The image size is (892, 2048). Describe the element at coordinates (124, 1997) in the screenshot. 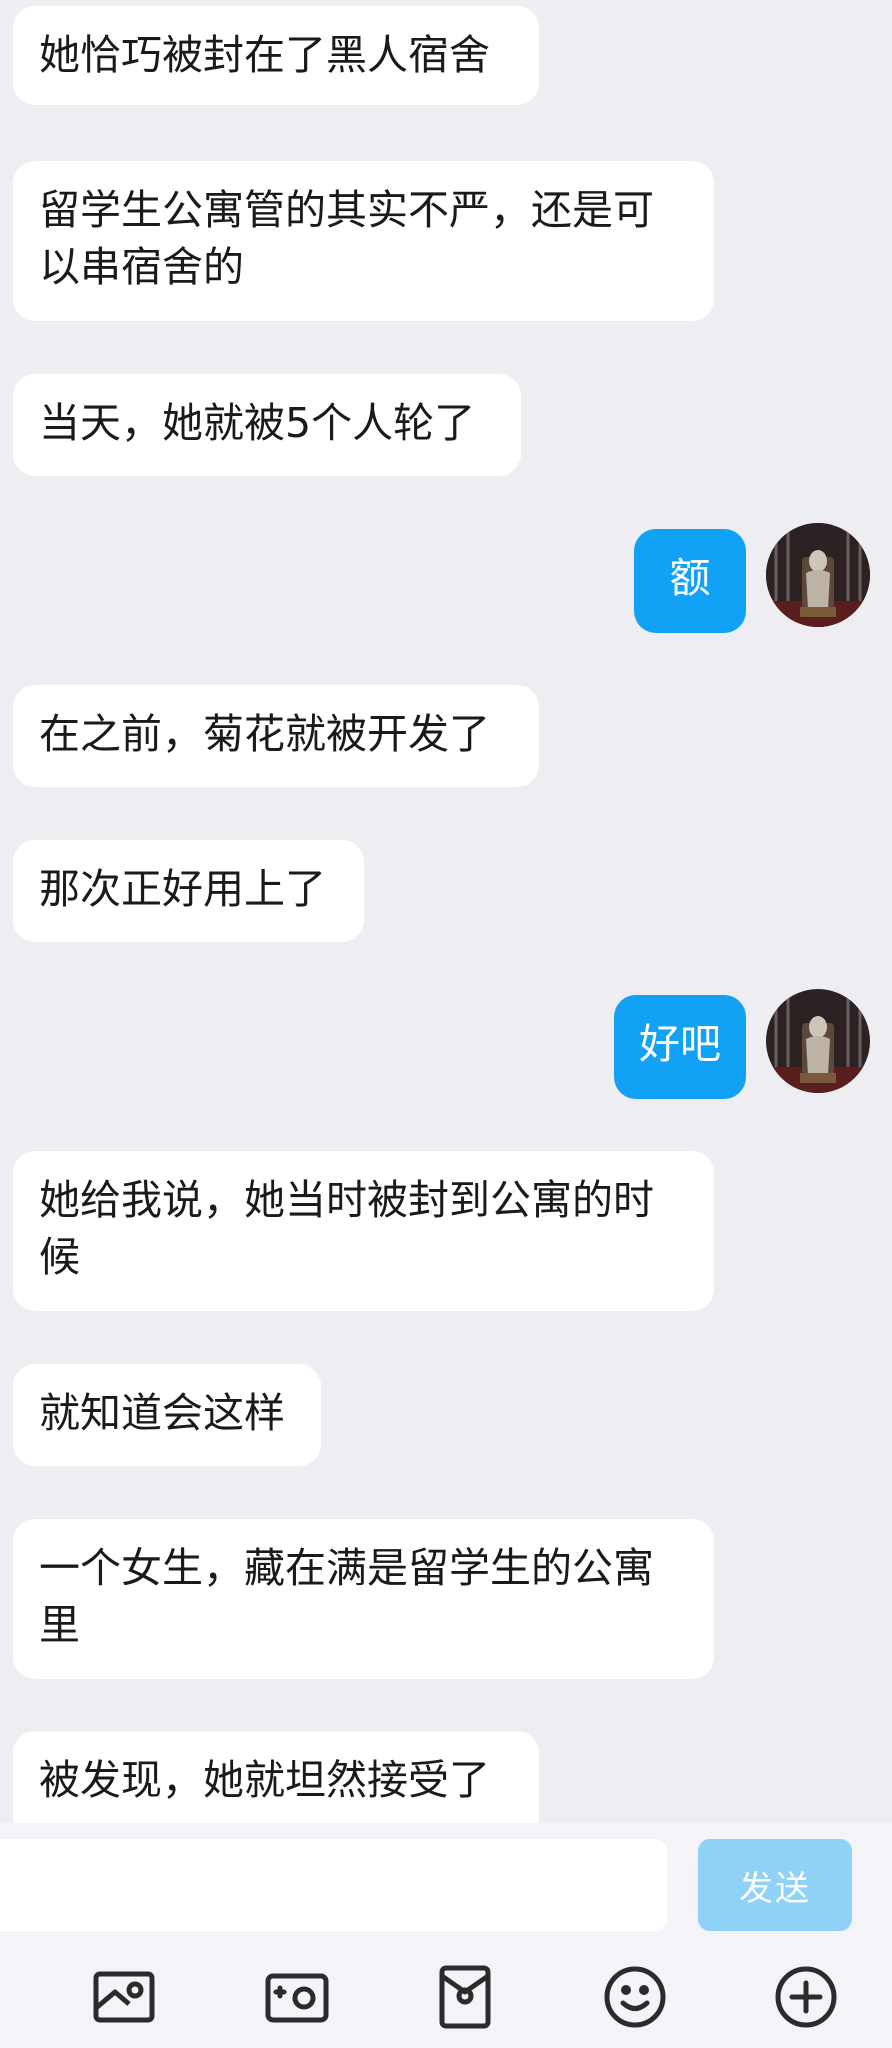

I see `picture-icon` at that location.